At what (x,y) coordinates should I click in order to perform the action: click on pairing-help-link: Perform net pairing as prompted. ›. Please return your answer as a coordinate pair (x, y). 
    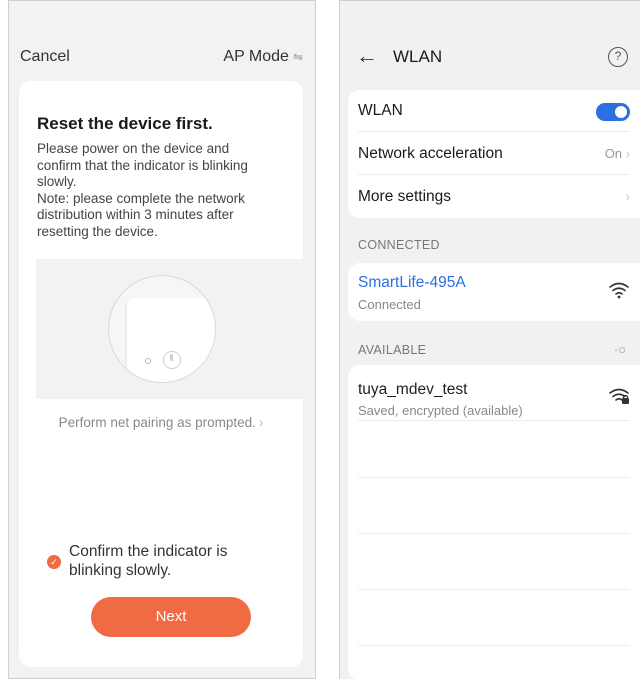
    Looking at the image, I should click on (161, 422).